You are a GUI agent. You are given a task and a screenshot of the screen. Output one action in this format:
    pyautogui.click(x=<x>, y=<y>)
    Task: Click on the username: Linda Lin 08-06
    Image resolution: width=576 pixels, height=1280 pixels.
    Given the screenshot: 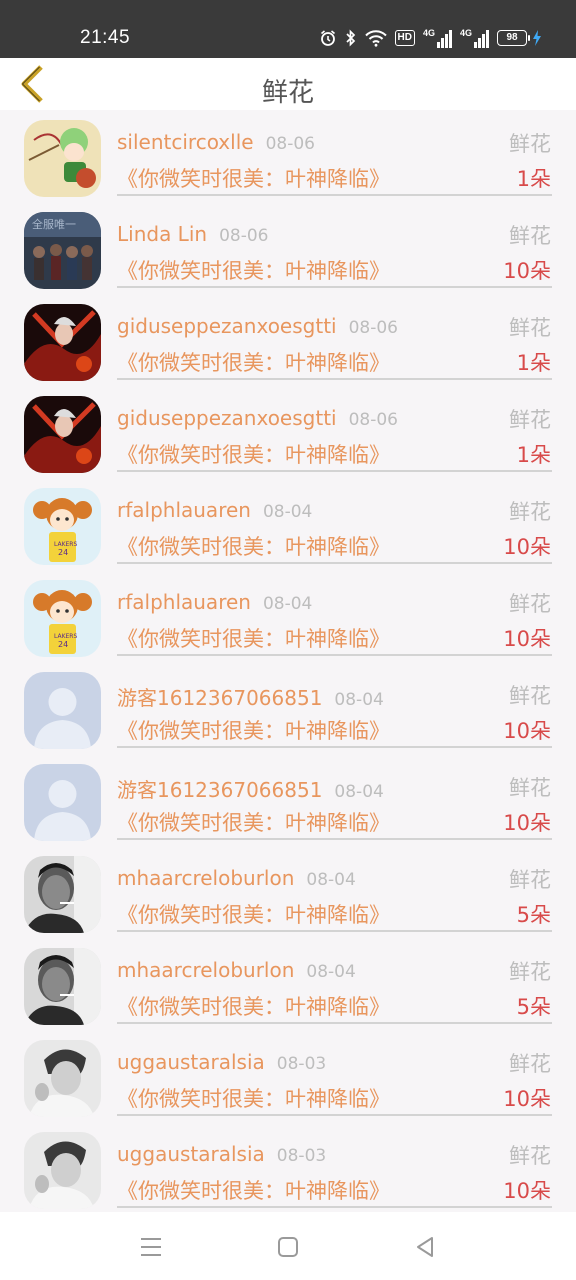 What is the action you would take?
    pyautogui.click(x=193, y=234)
    